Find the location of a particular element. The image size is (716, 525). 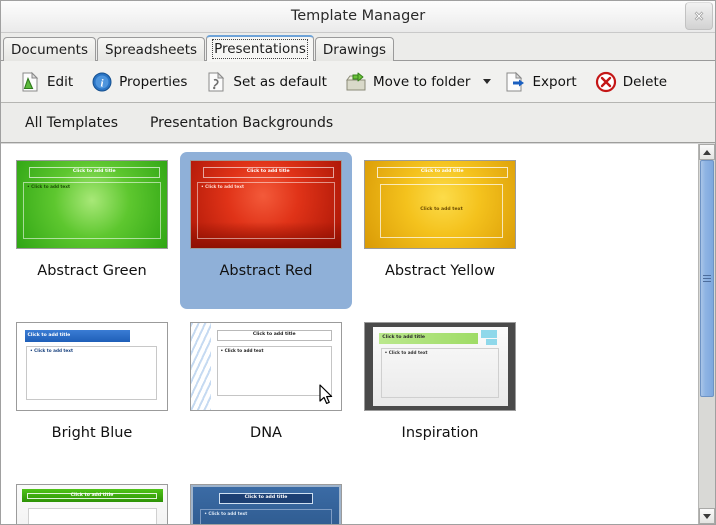

tab-presentations: Presentations is located at coordinates (260, 48).